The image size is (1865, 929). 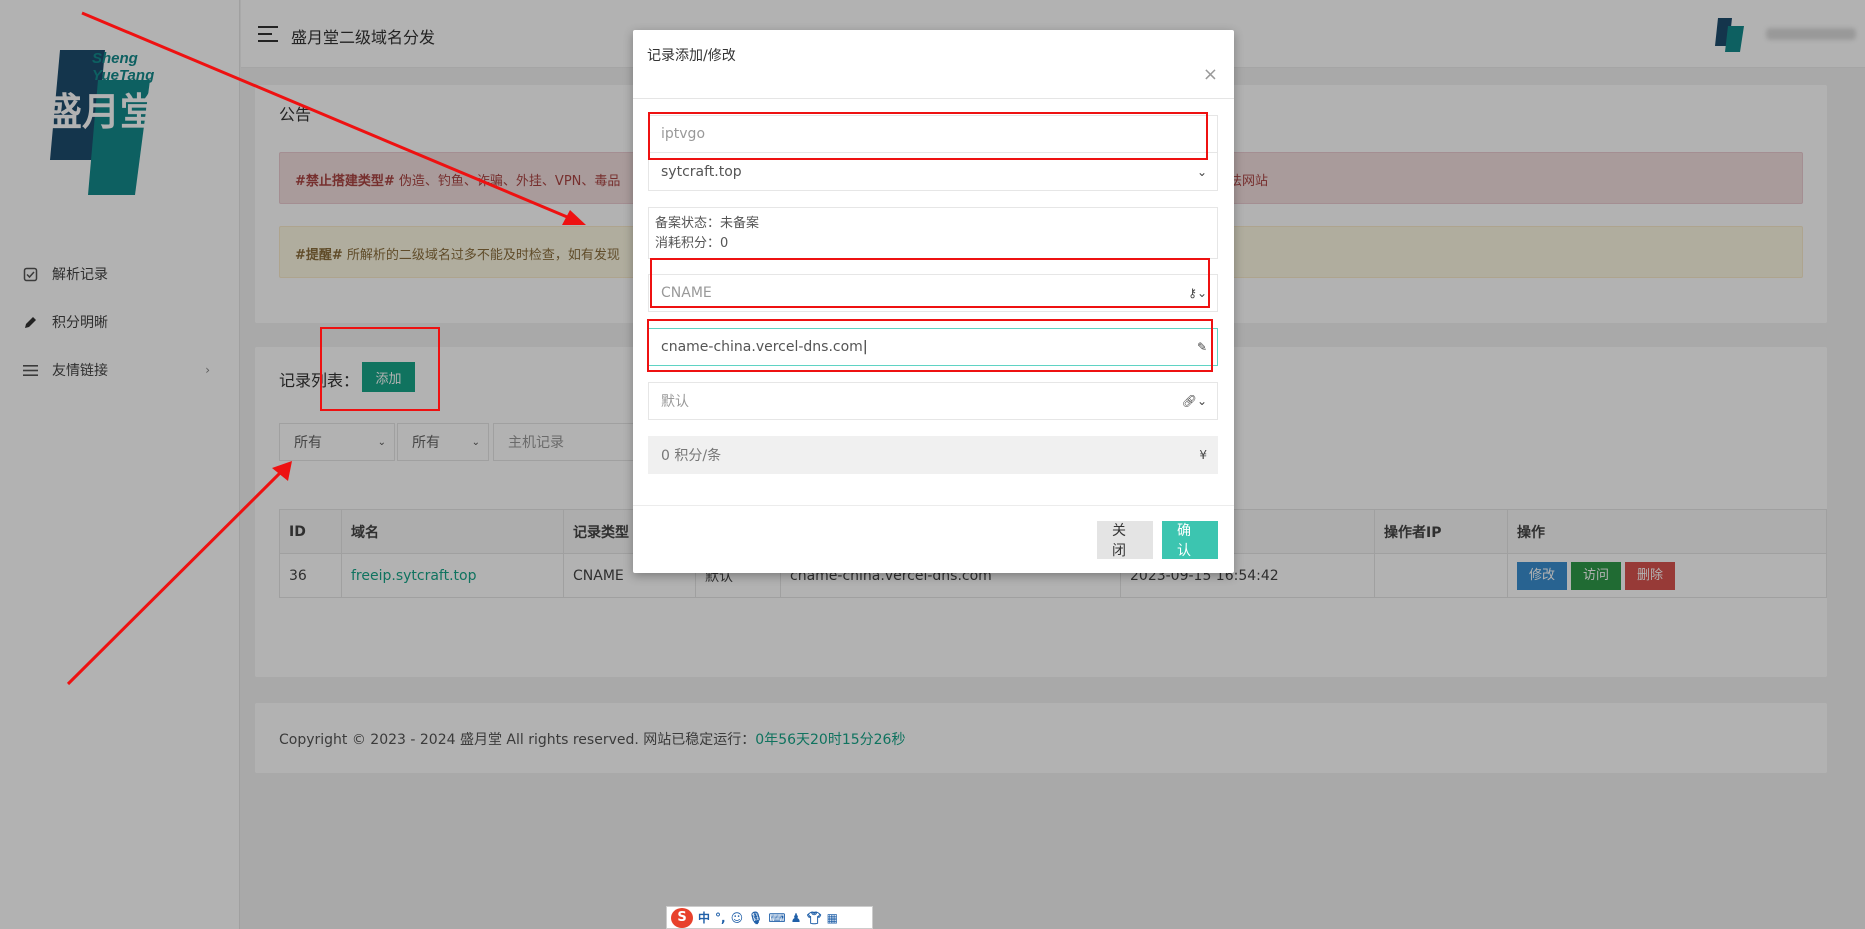 I want to click on punctuation-icon: °,, so click(x=720, y=918).